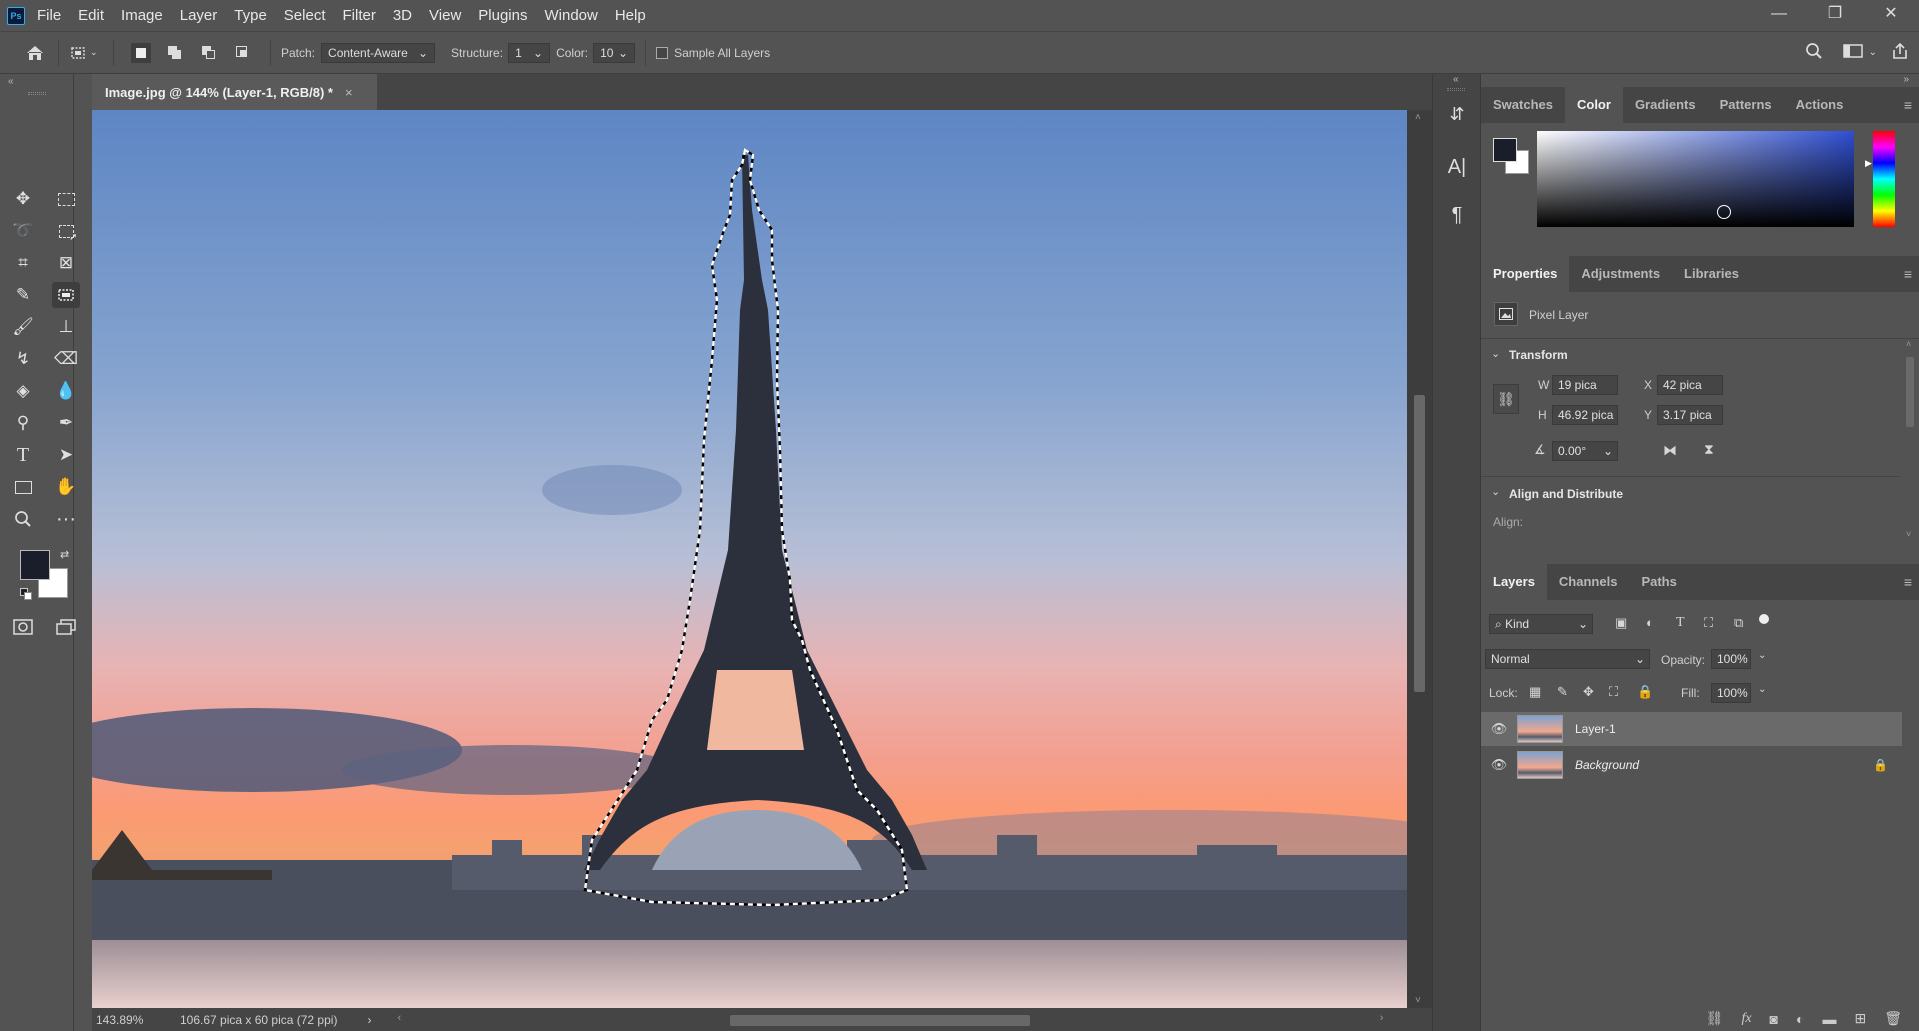  What do you see at coordinates (1829, 1019) in the screenshot?
I see `new-group-icon: ▬` at bounding box center [1829, 1019].